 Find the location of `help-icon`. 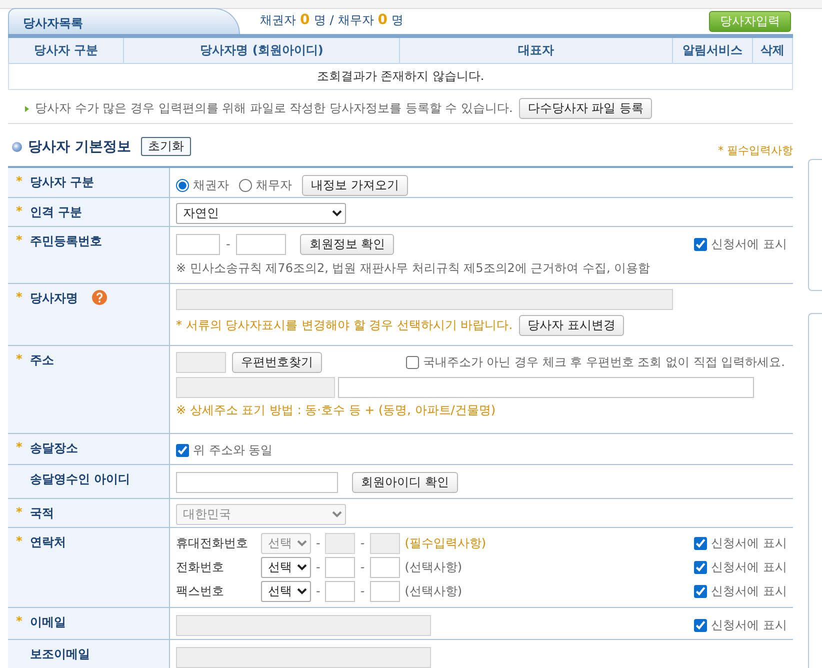

help-icon is located at coordinates (99, 297).